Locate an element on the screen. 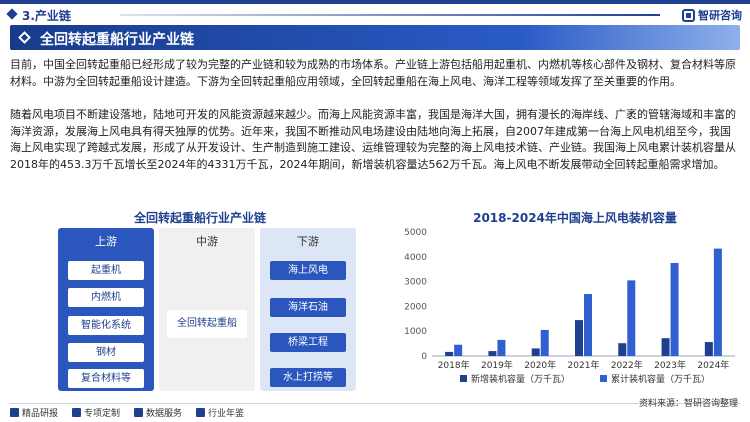 This screenshot has width=750, height=422. x-tick-label: 2023年 is located at coordinates (670, 365).